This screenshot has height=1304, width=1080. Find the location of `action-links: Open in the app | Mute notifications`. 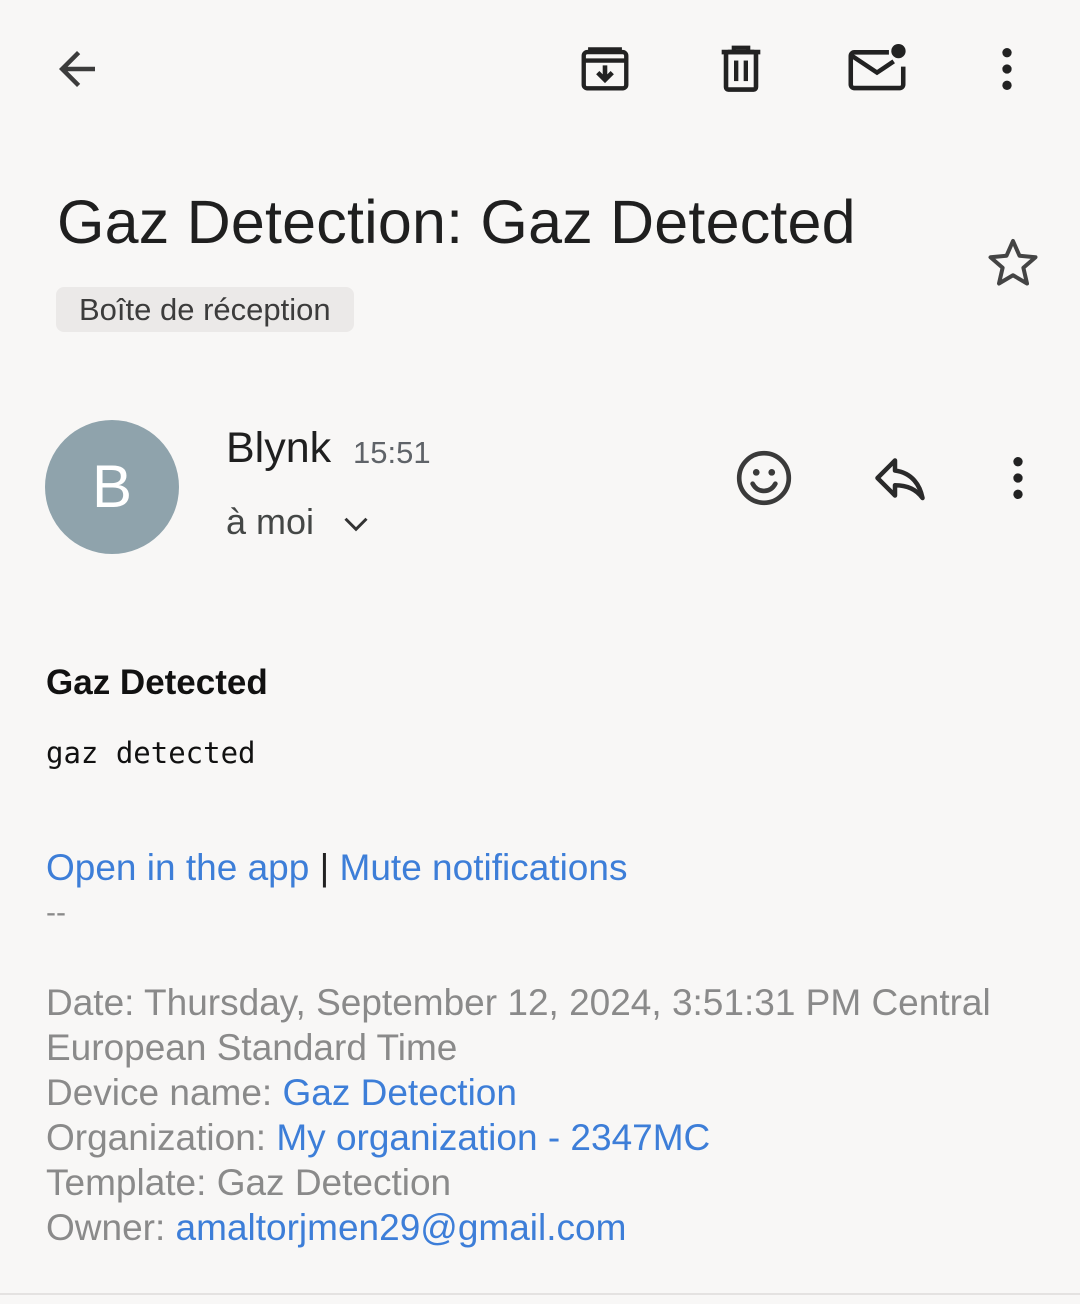

action-links: Open in the app | Mute notifications is located at coordinates (336, 868).